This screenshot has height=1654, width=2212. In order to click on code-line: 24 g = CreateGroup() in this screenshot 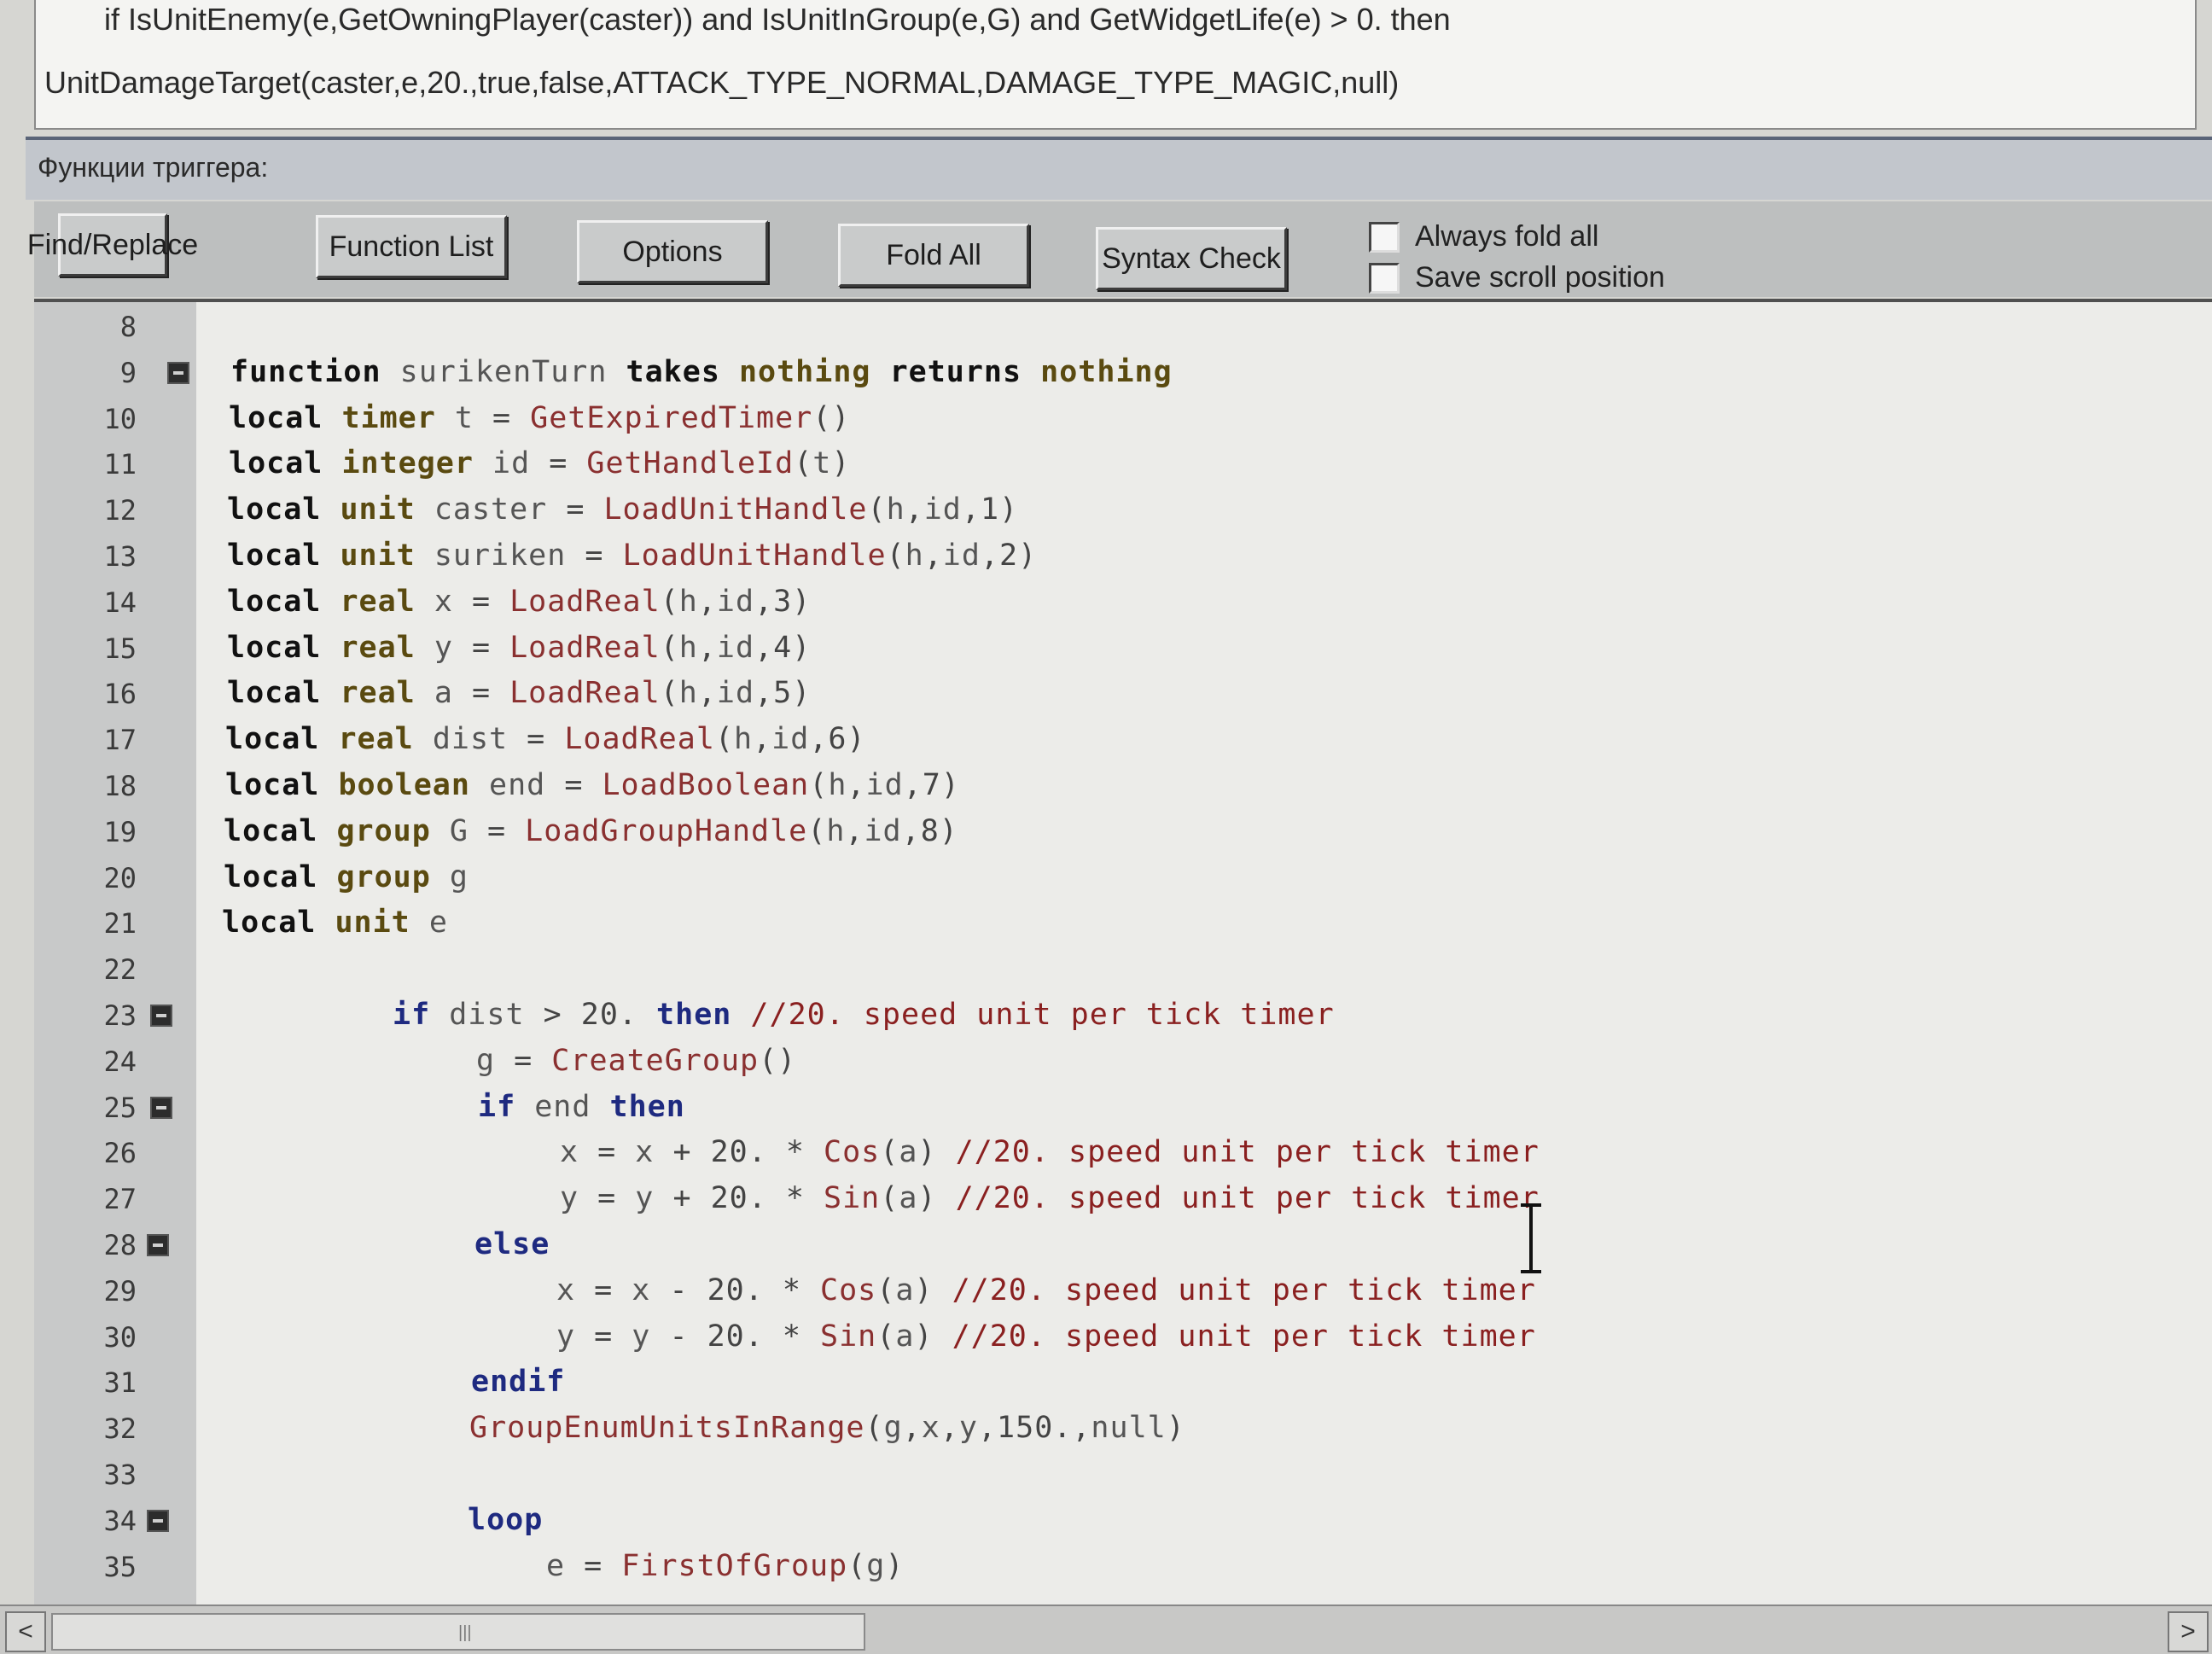, I will do `click(1123, 1063)`.